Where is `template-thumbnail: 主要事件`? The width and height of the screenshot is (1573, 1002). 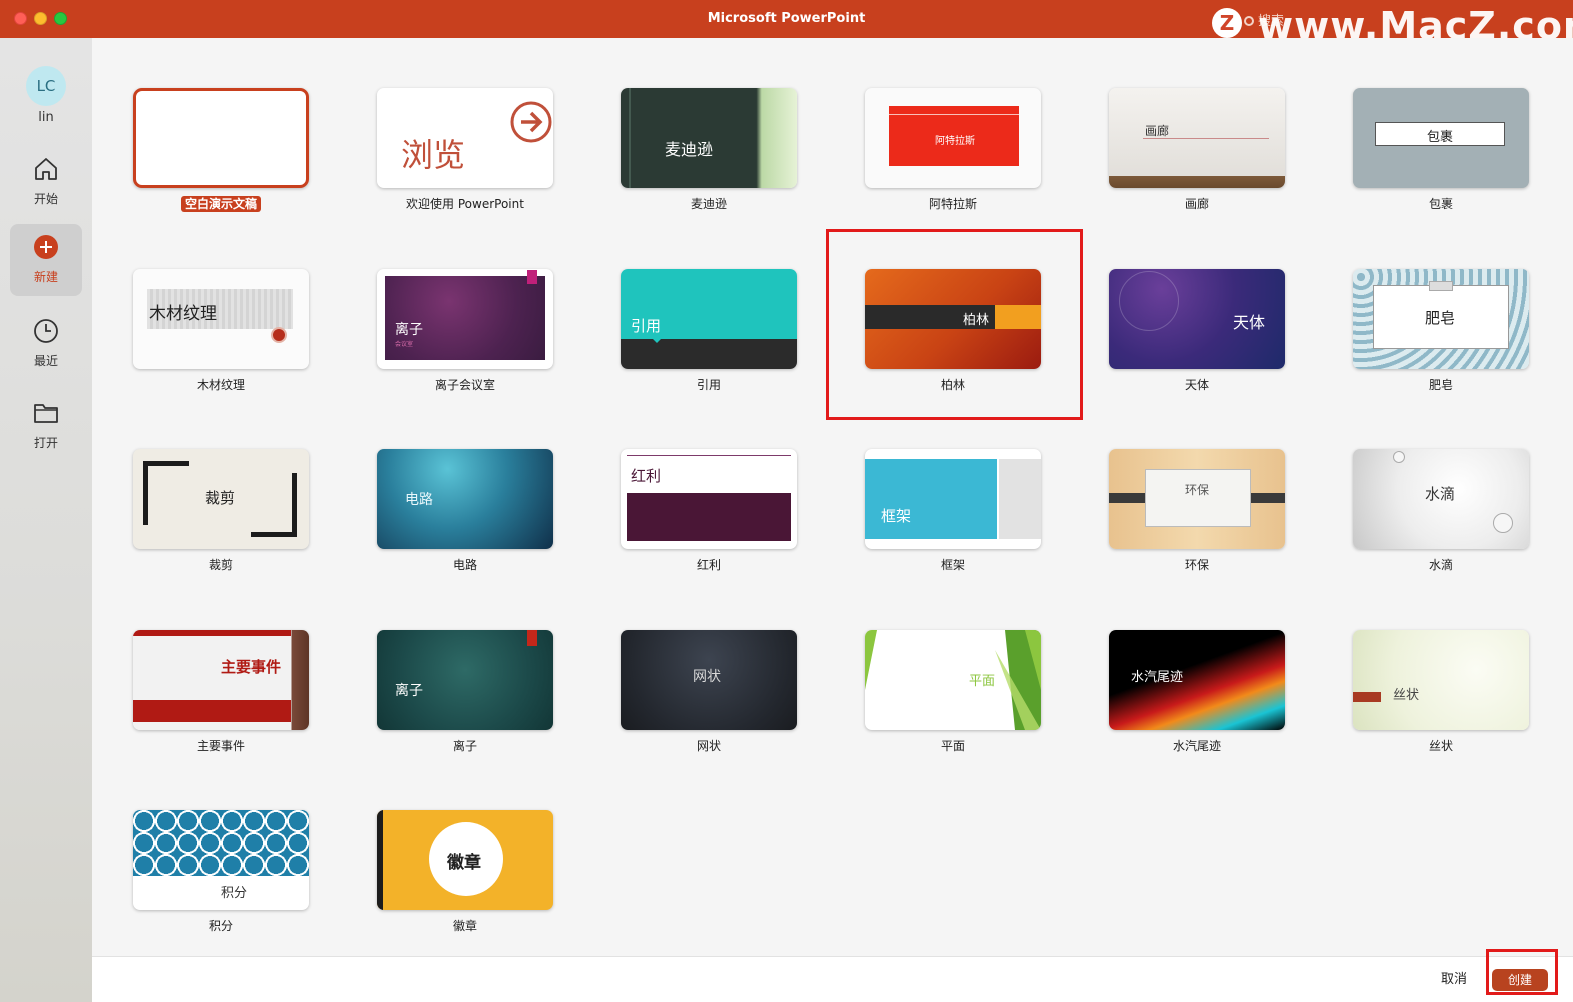
template-thumbnail: 主要事件 is located at coordinates (221, 680).